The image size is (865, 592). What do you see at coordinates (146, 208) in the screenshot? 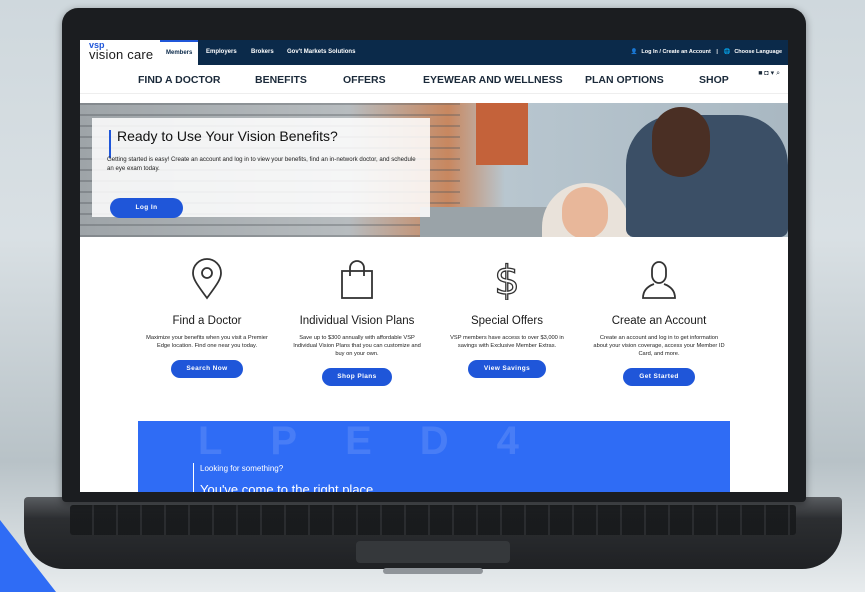
I see `login-button: Log In` at bounding box center [146, 208].